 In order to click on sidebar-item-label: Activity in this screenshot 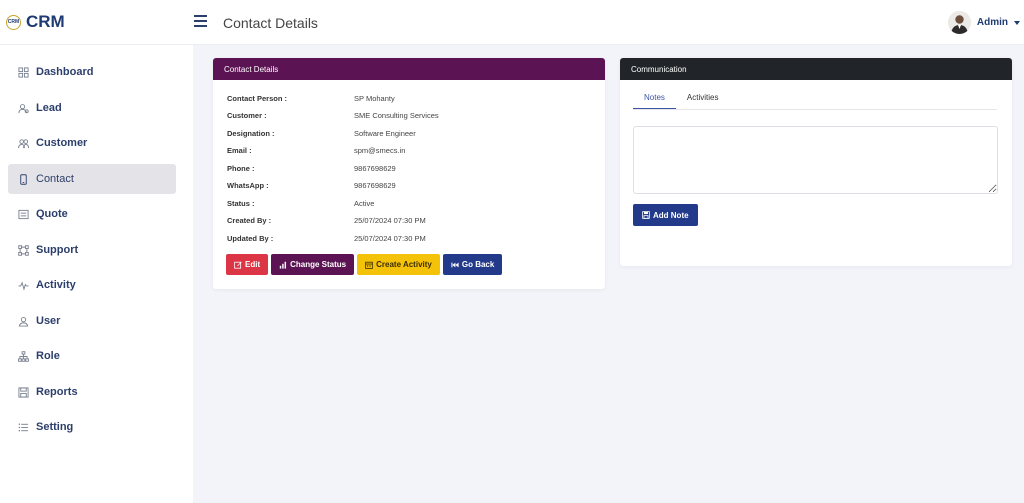, I will do `click(56, 285)`.